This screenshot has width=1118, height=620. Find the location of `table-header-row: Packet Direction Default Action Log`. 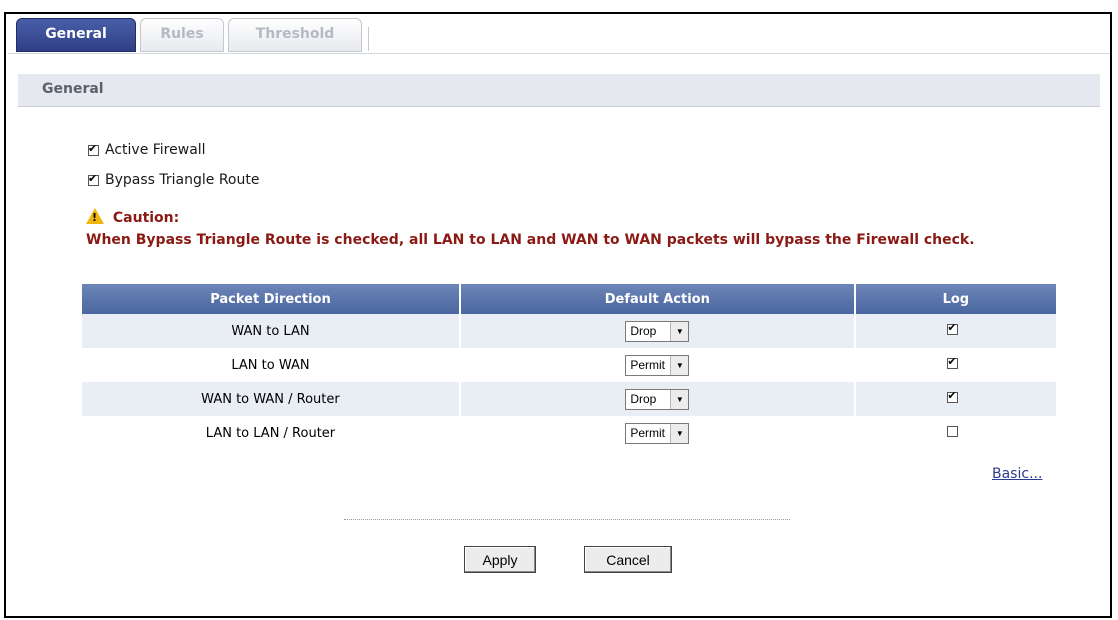

table-header-row: Packet Direction Default Action Log is located at coordinates (569, 299).